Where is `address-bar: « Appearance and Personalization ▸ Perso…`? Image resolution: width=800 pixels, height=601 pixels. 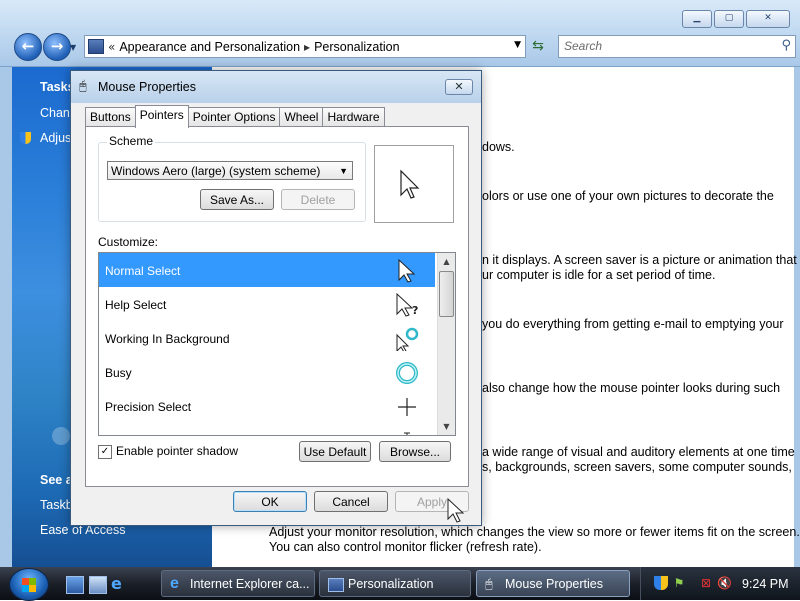 address-bar: « Appearance and Personalization ▸ Perso… is located at coordinates (305, 46).